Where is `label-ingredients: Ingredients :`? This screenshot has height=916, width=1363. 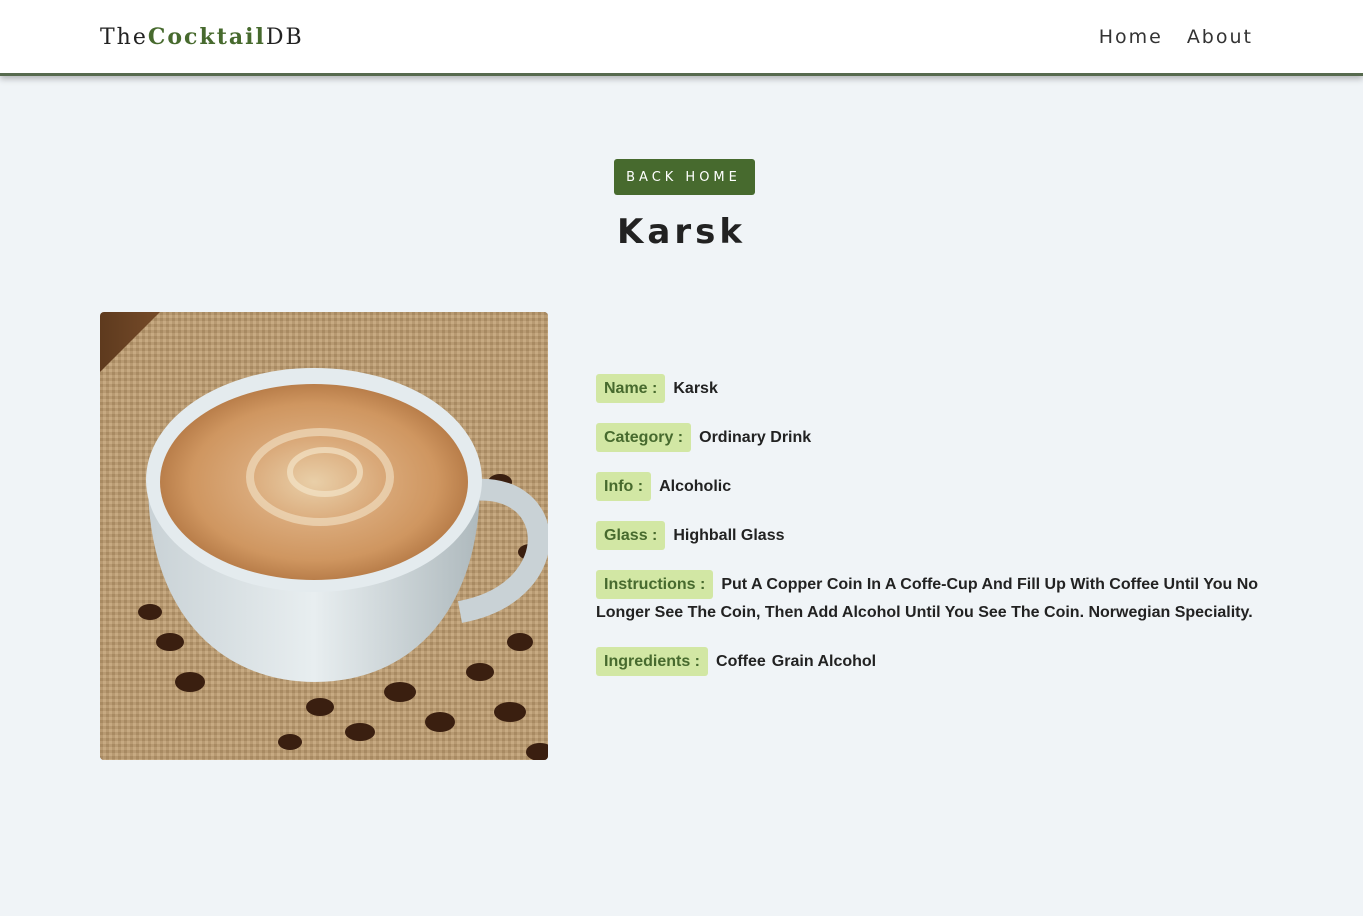
label-ingredients: Ingredients : is located at coordinates (652, 661).